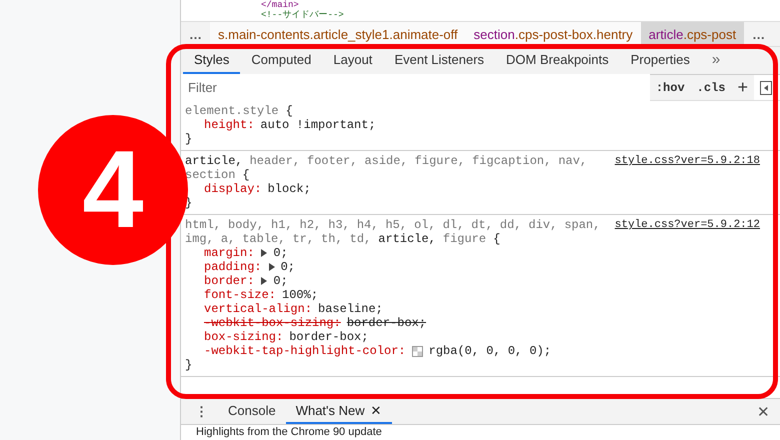 Image resolution: width=780 pixels, height=440 pixels. What do you see at coordinates (553, 34) in the screenshot?
I see `breadcrumb-item: section.cps-post-box.hentry` at bounding box center [553, 34].